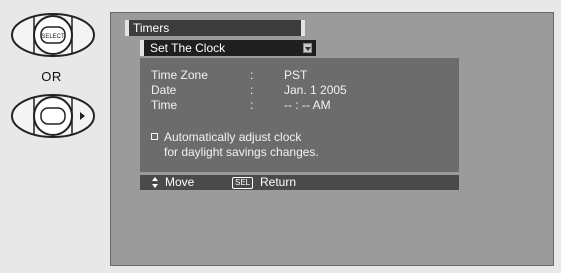  I want to click on set-clock-bar: Set The Clock, so click(228, 48).